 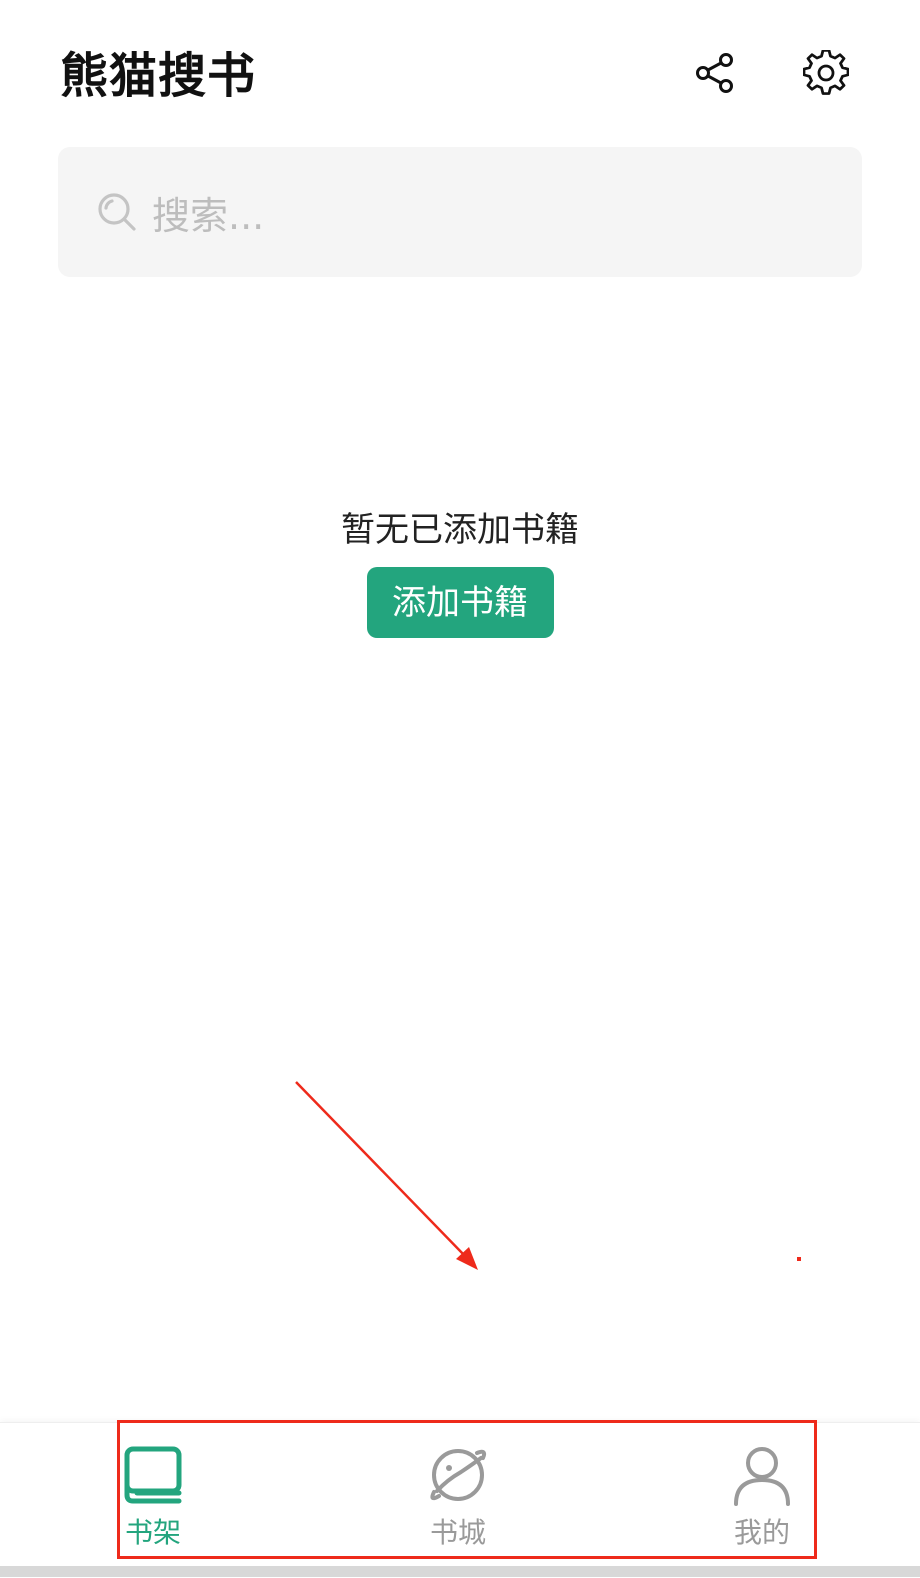 I want to click on planet-icon, so click(x=458, y=1475).